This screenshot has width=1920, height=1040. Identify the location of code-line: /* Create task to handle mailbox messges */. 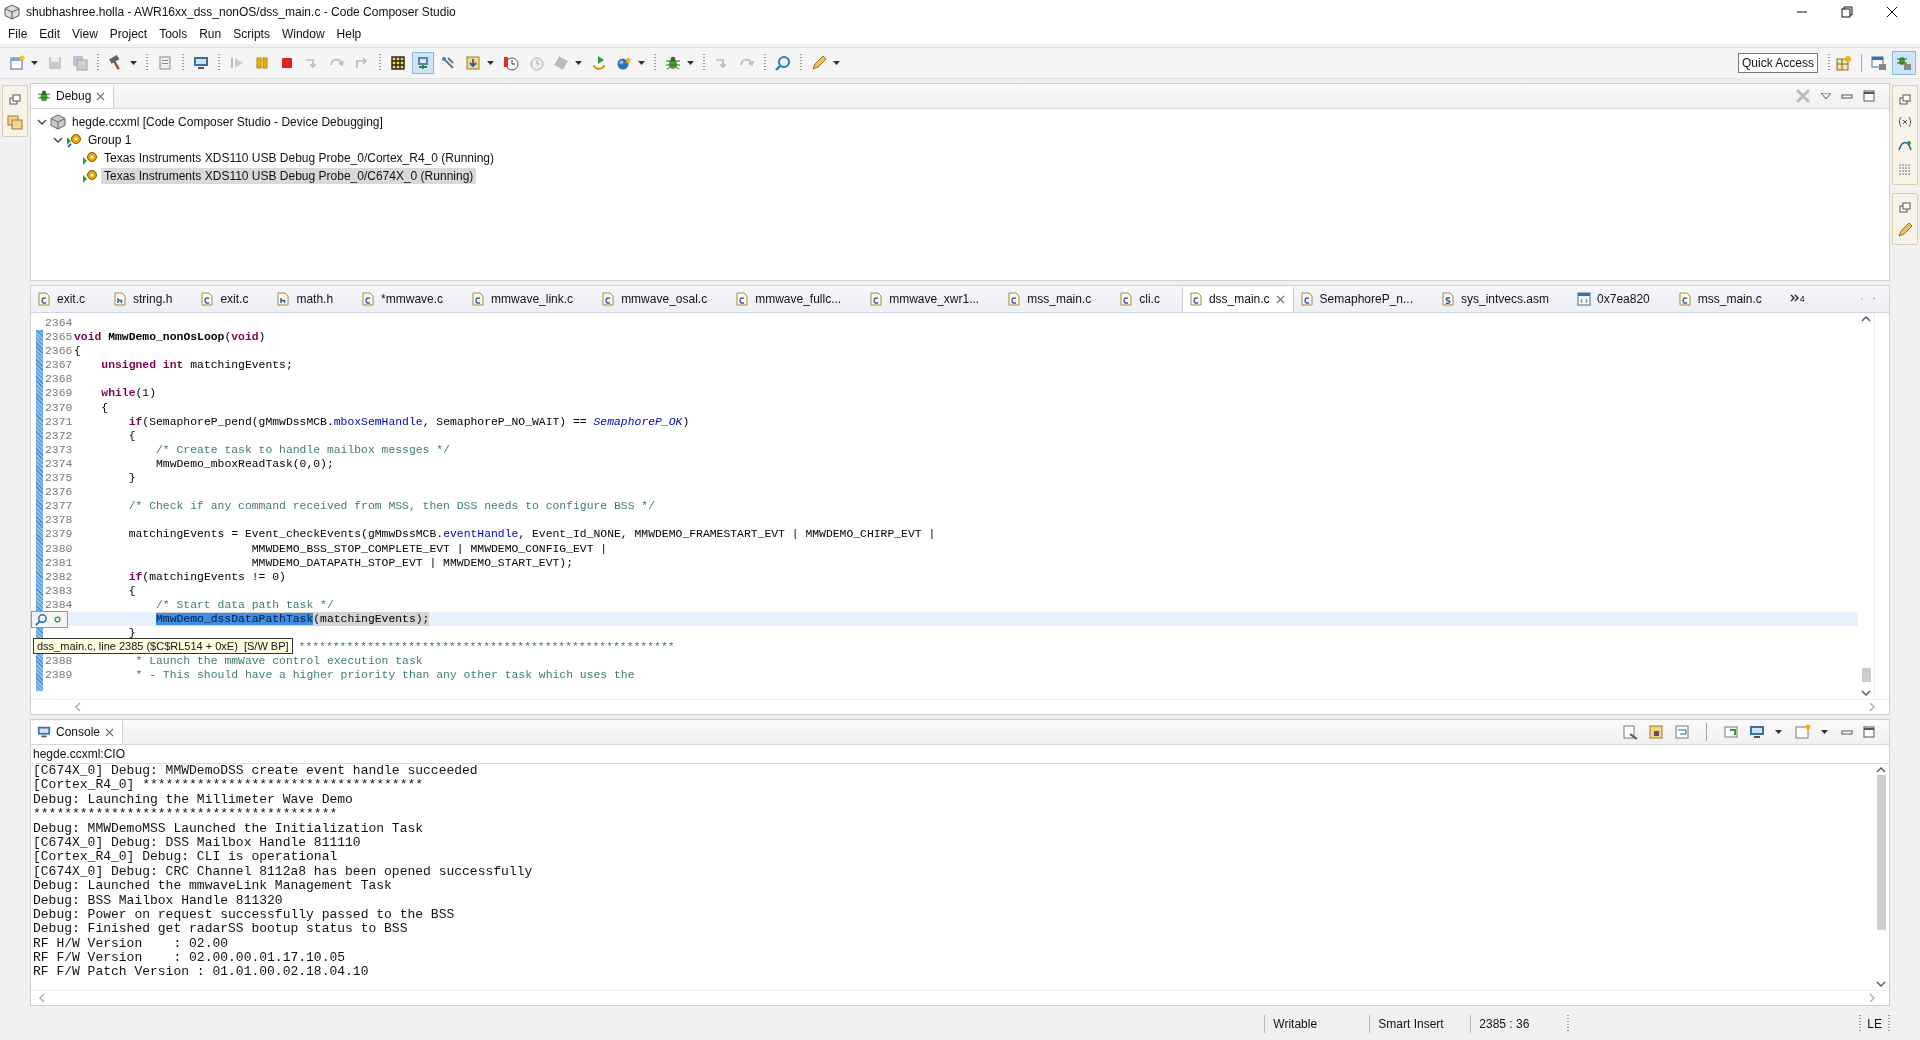
(302, 449).